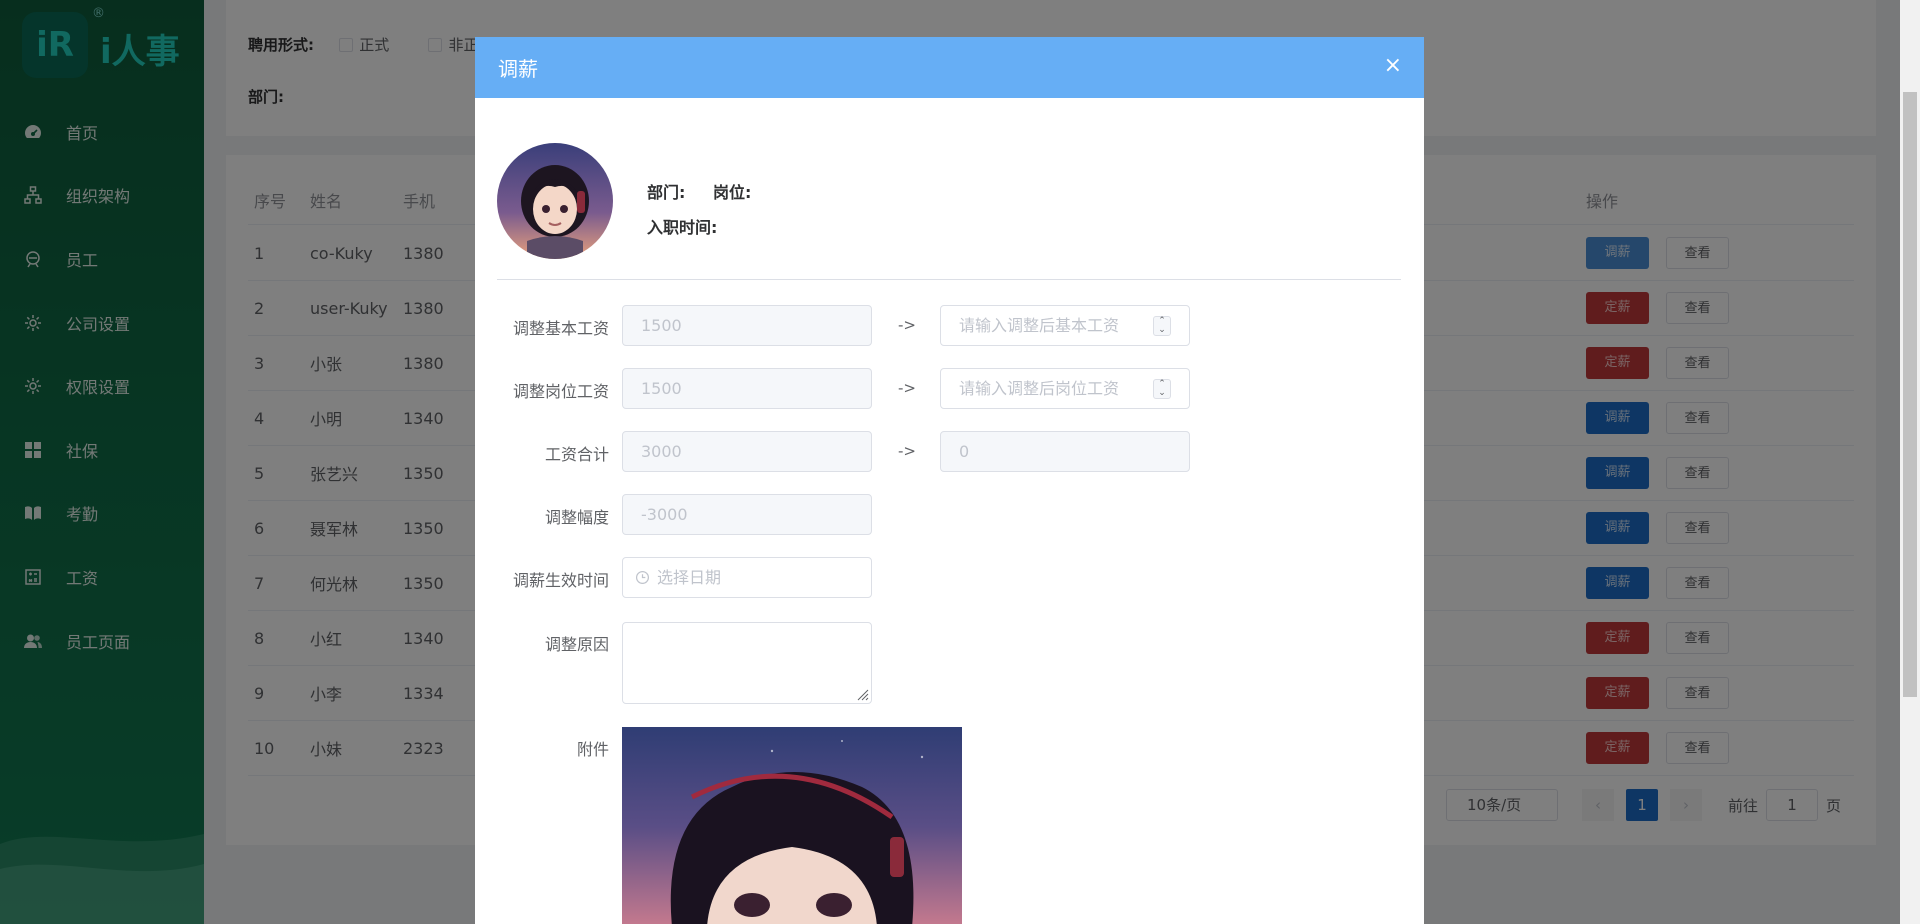 This screenshot has width=1920, height=924. I want to click on dialog-header: 调薪 ×, so click(949, 67).